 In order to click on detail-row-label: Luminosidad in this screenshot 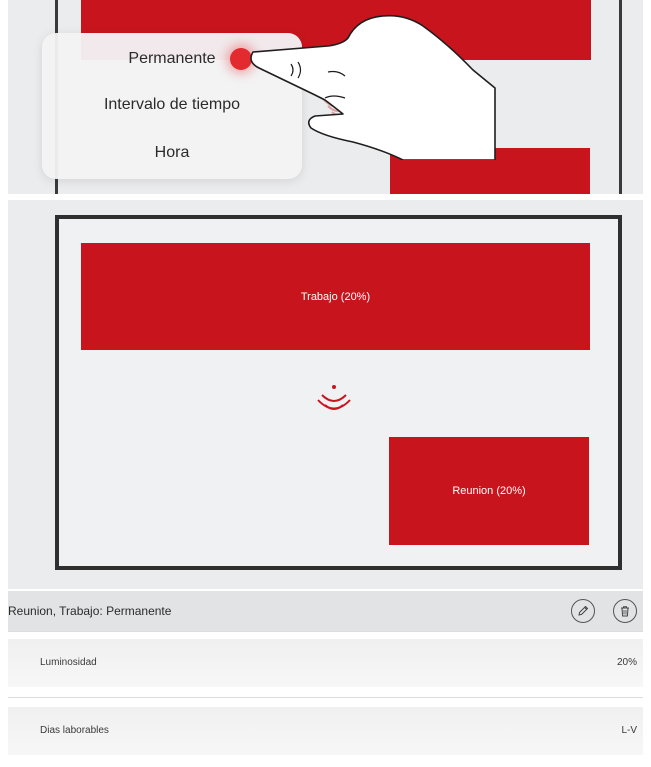, I will do `click(68, 662)`.